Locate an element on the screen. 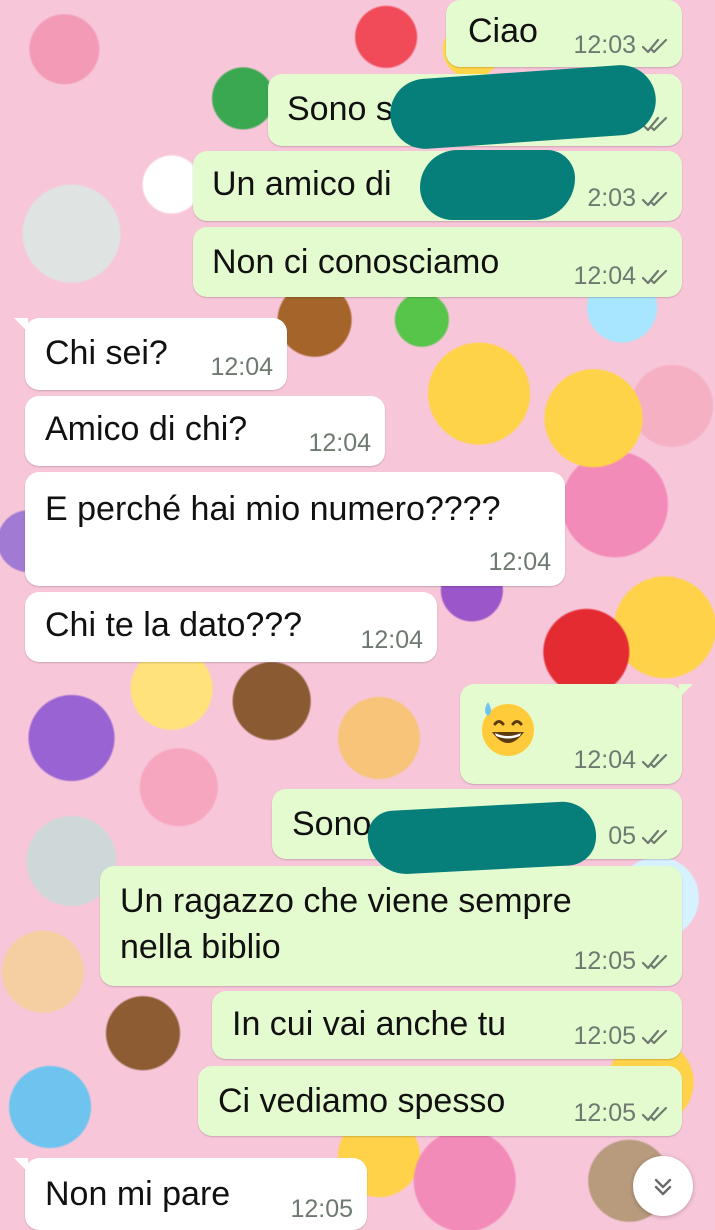 This screenshot has height=1230, width=715. message-outgoing: Non ci conosciamo 12:04 is located at coordinates (437, 262).